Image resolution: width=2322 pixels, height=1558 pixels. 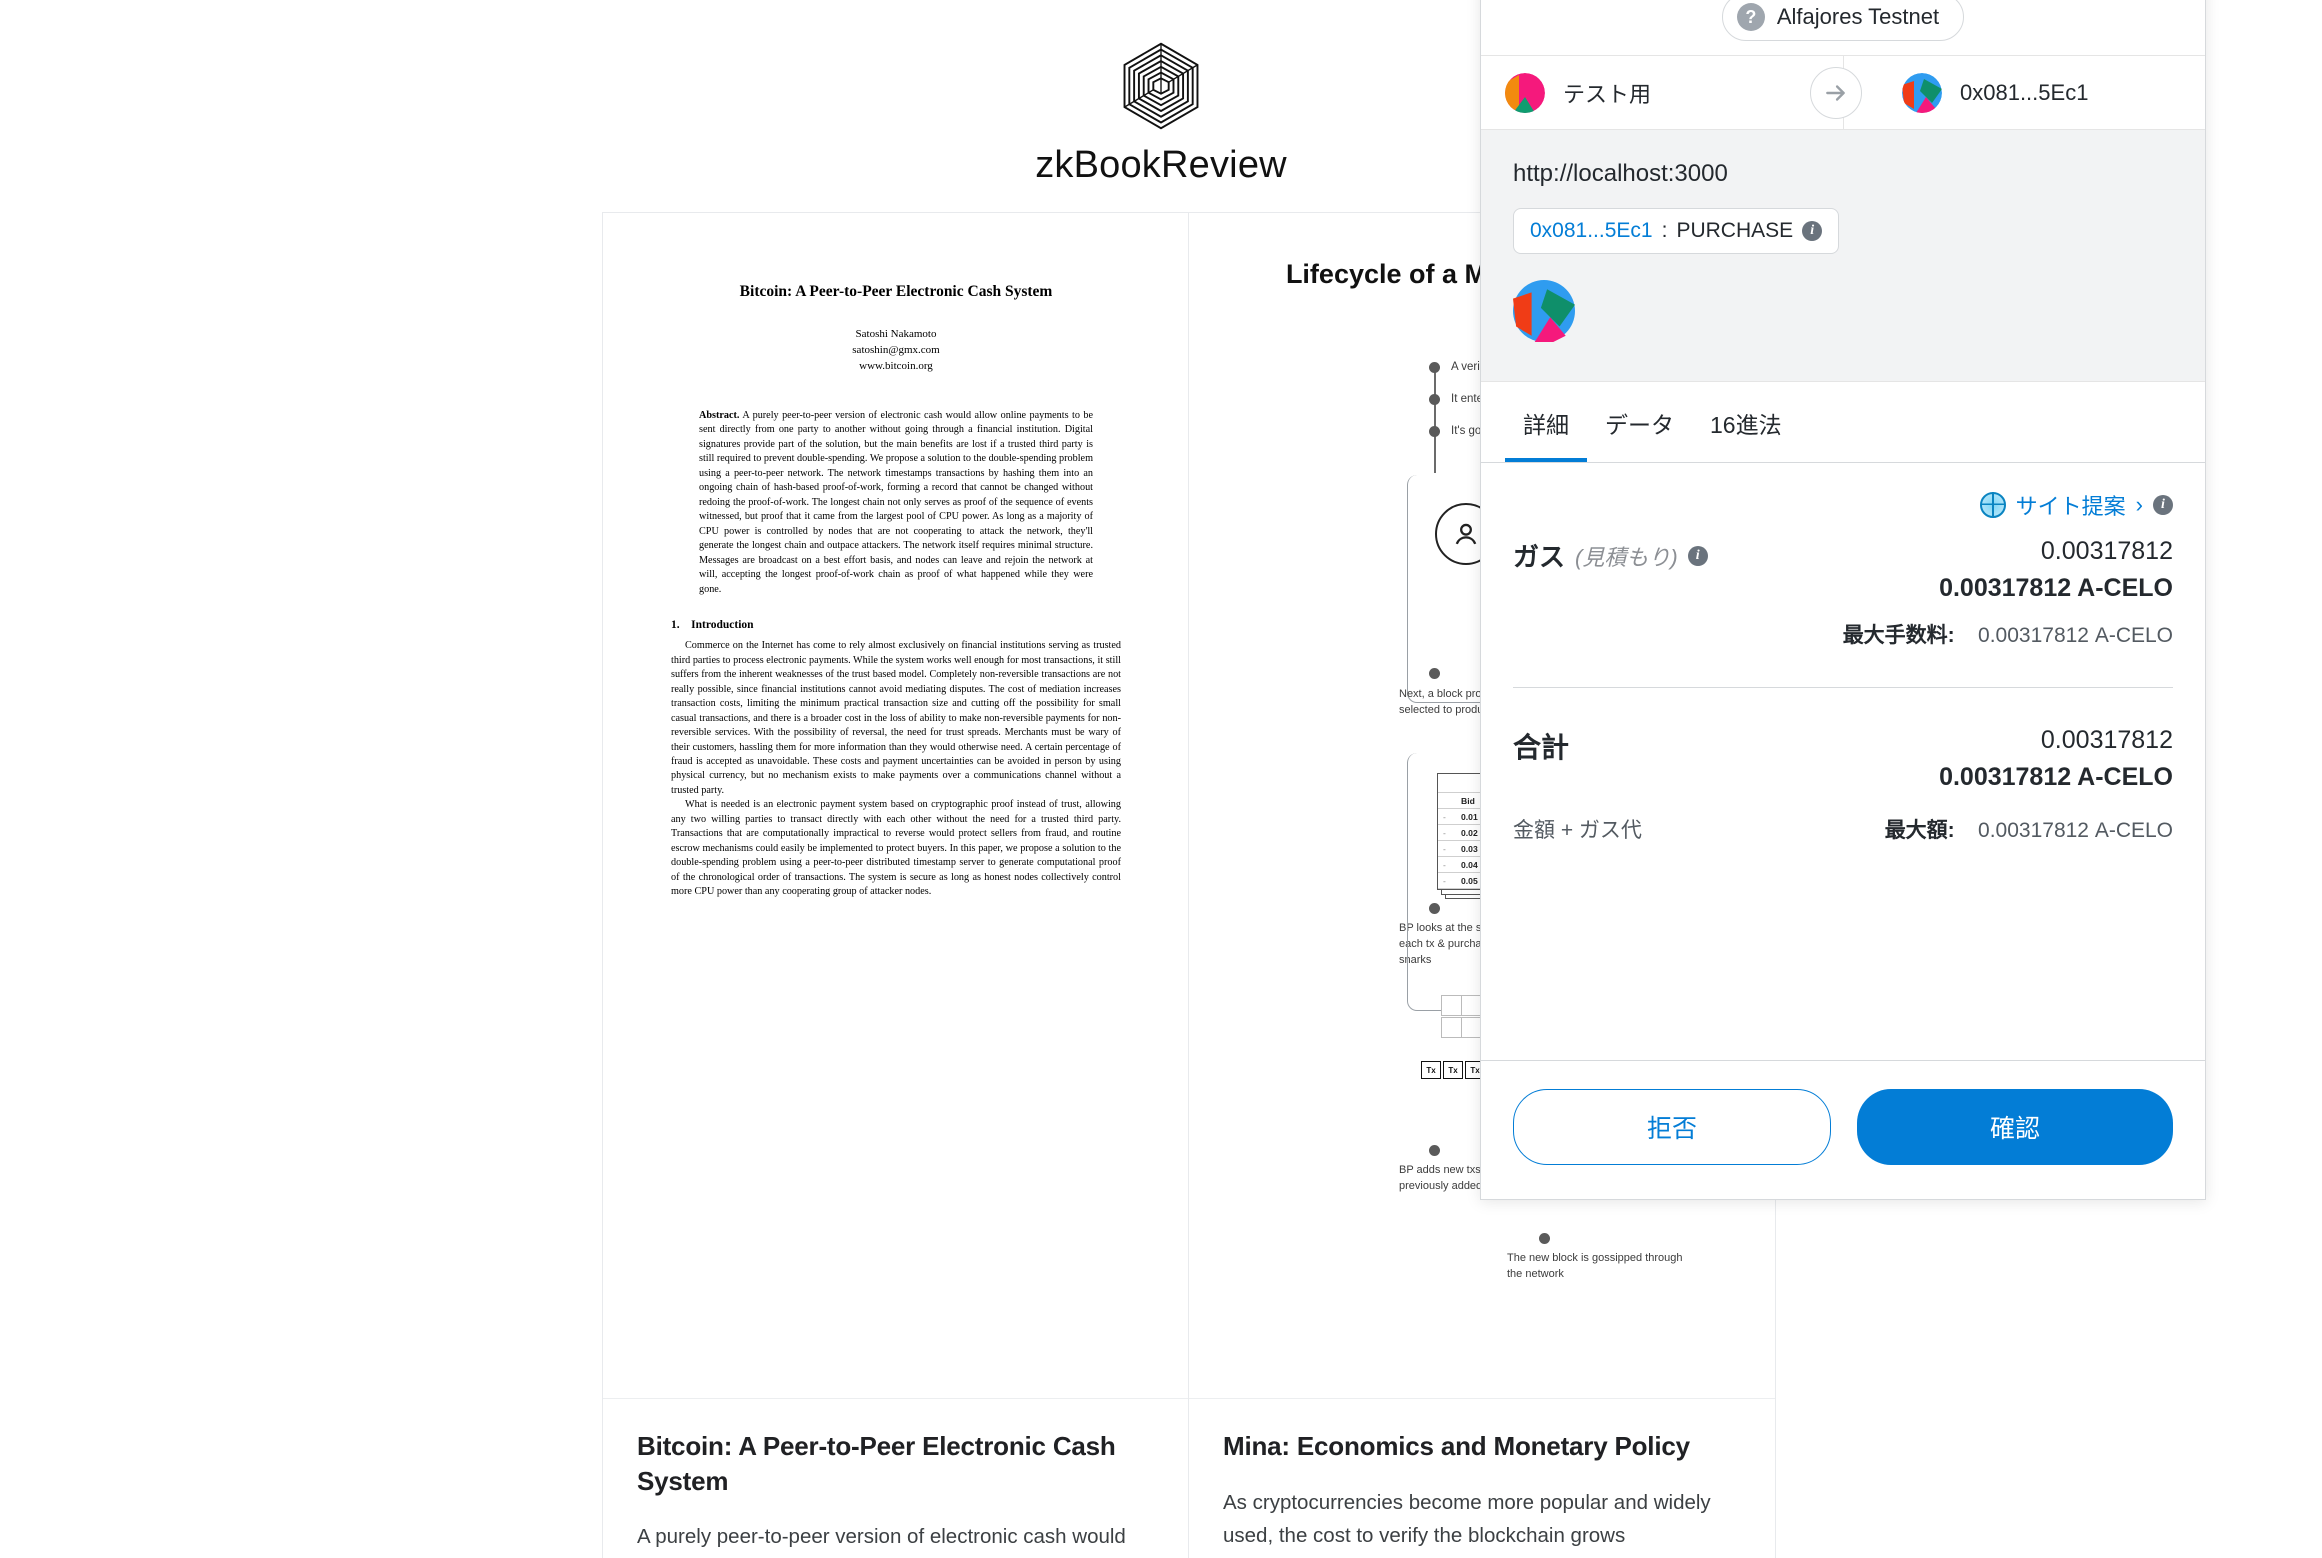 What do you see at coordinates (2070, 506) in the screenshot?
I see `site-suggestion-label: サイト提案` at bounding box center [2070, 506].